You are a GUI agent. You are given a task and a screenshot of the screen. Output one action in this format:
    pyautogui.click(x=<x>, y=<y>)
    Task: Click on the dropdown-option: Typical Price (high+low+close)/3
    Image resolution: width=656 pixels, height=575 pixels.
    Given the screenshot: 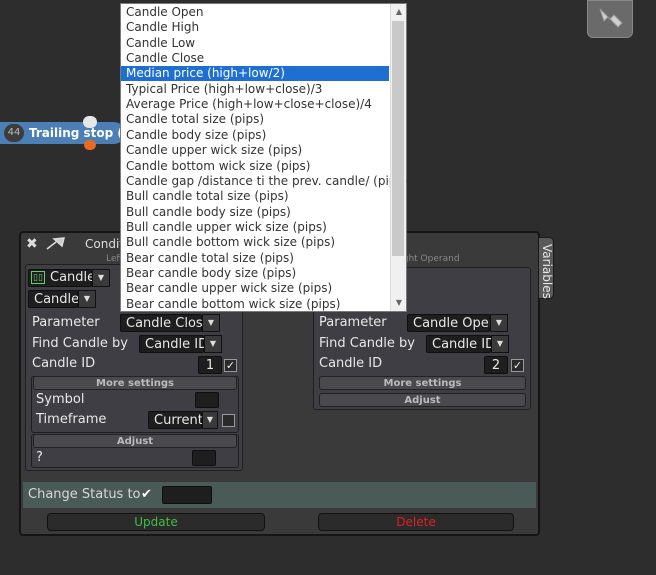 What is the action you would take?
    pyautogui.click(x=255, y=89)
    